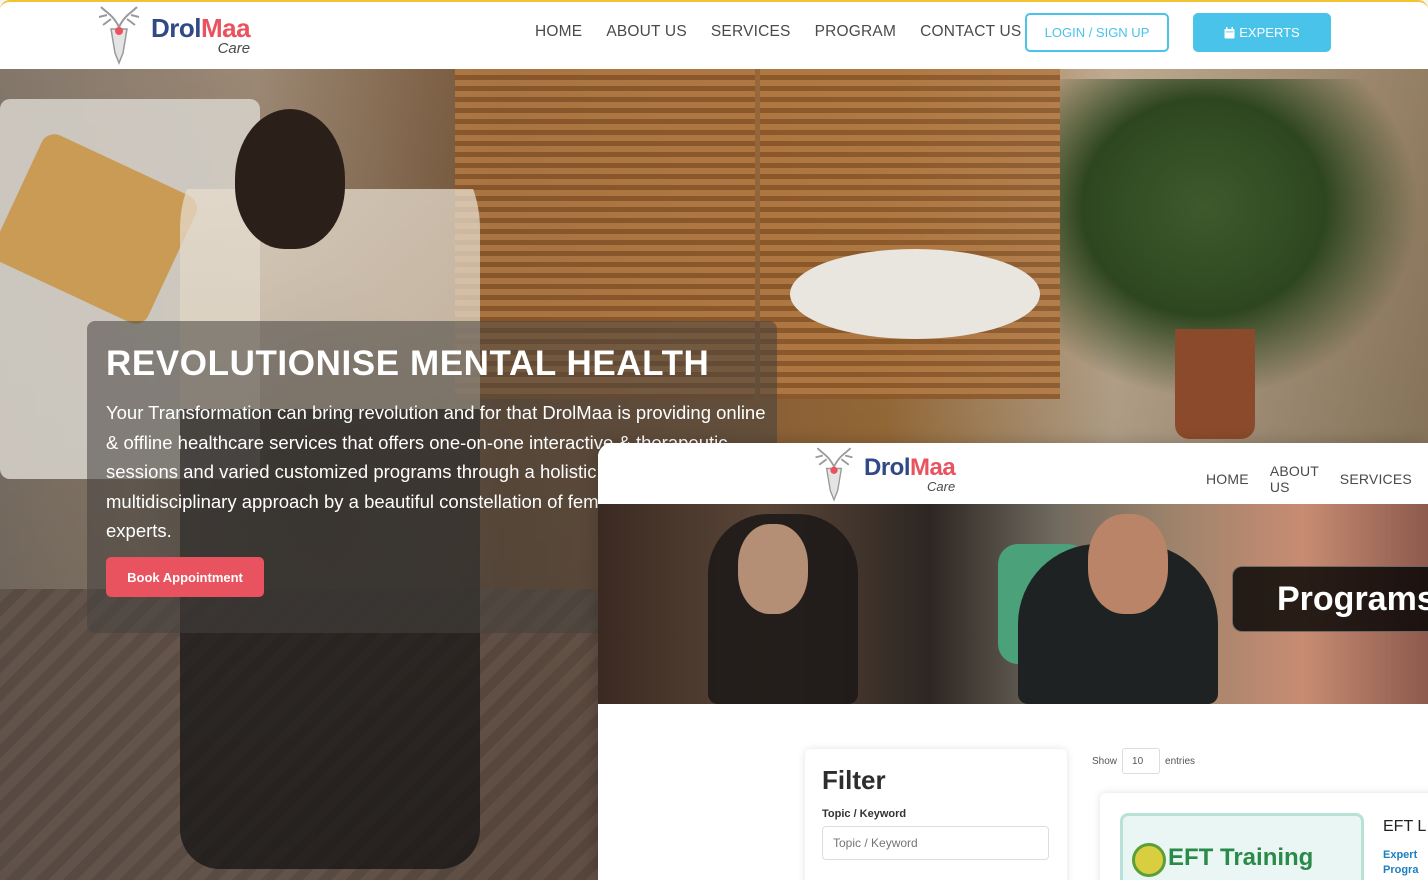  Describe the element at coordinates (1149, 860) in the screenshot. I see `eft-badge-icon` at that location.